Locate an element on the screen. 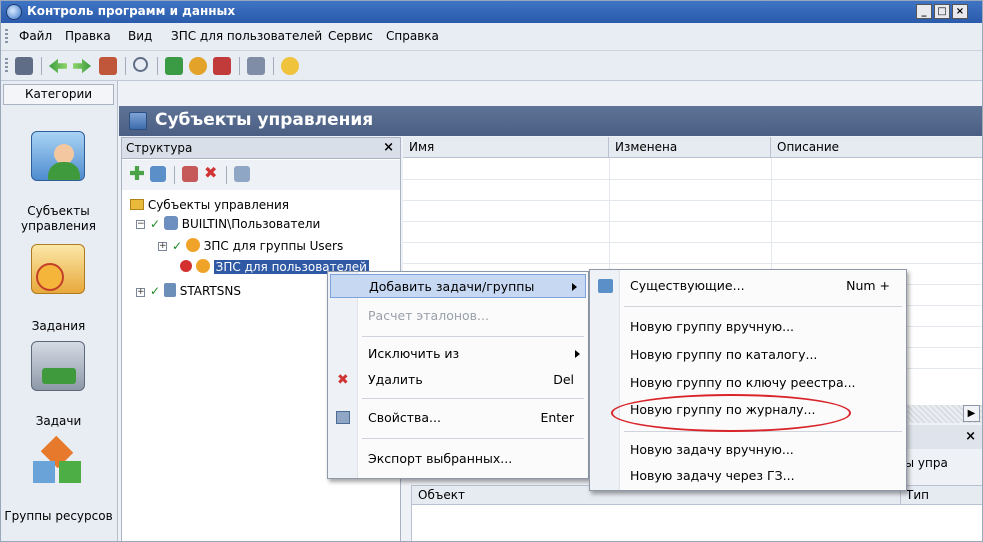 The height and width of the screenshot is (542, 983). category-subjects-label: Субъекты управления is located at coordinates (58, 218).